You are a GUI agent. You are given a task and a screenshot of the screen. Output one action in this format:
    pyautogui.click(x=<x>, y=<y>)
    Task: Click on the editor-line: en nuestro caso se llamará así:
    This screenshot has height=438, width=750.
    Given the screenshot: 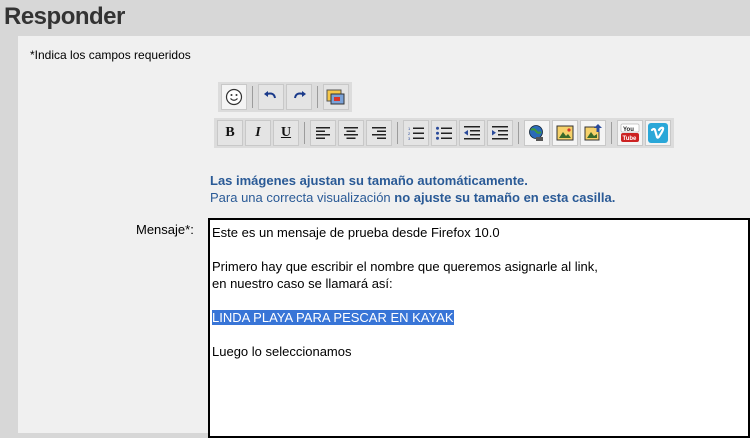 What is the action you would take?
    pyautogui.click(x=302, y=283)
    